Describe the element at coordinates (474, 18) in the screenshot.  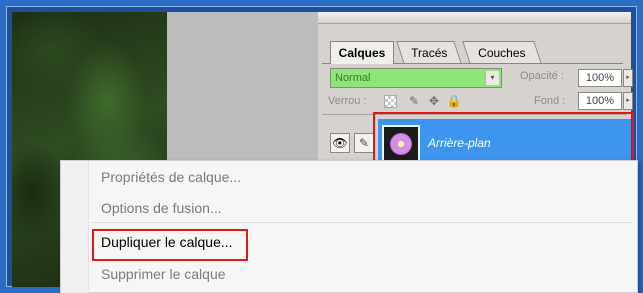
I see `panel-title-bar` at that location.